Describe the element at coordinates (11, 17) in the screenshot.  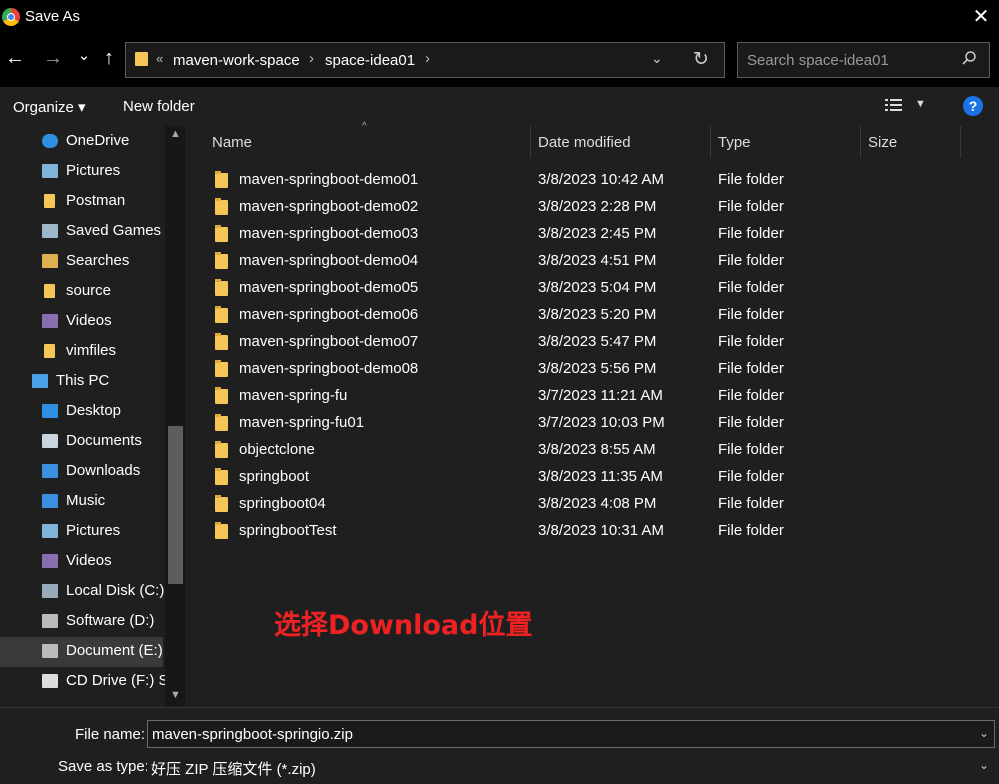
I see `chrome-icon` at that location.